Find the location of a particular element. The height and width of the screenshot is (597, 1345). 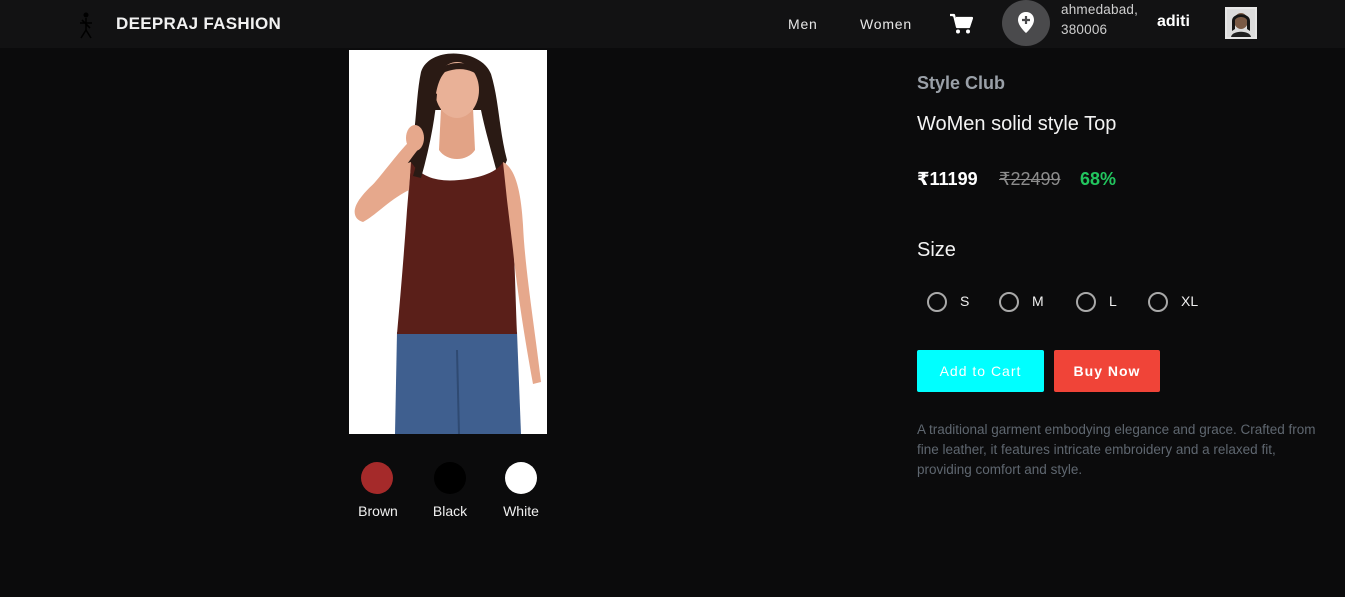

size-xl-label: XL is located at coordinates (1190, 301).